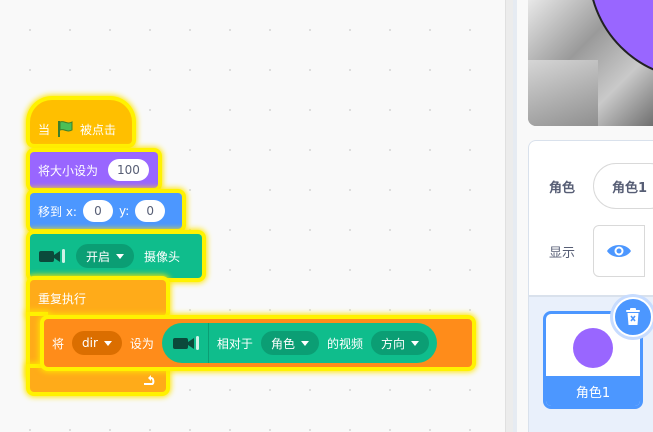  I want to click on show-visible-button, so click(619, 251).